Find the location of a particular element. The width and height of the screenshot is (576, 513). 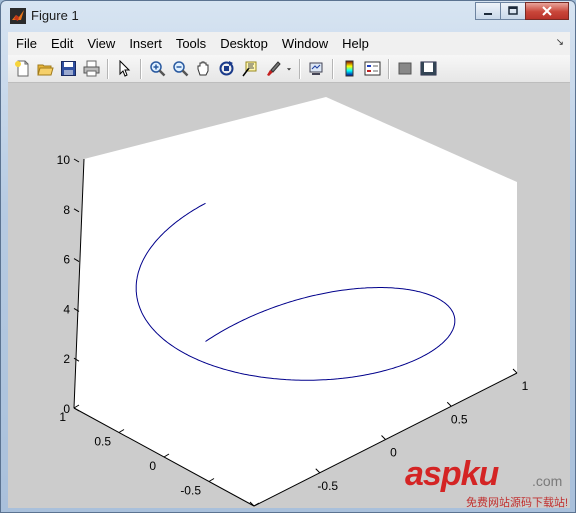

edit-plot-button is located at coordinates (124, 69).